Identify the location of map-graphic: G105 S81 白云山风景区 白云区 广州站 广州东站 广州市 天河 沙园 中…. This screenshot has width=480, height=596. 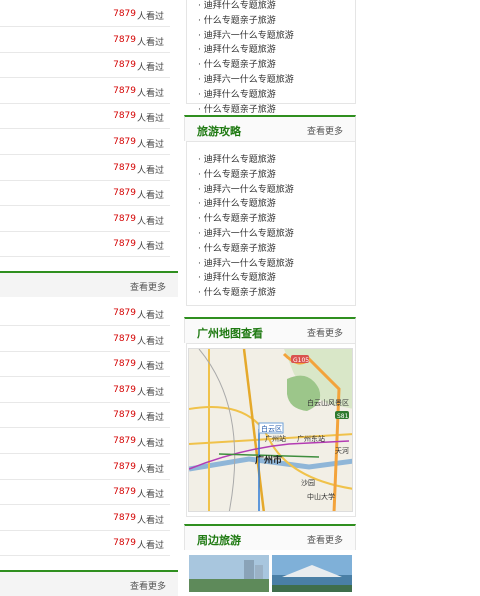
(270, 430).